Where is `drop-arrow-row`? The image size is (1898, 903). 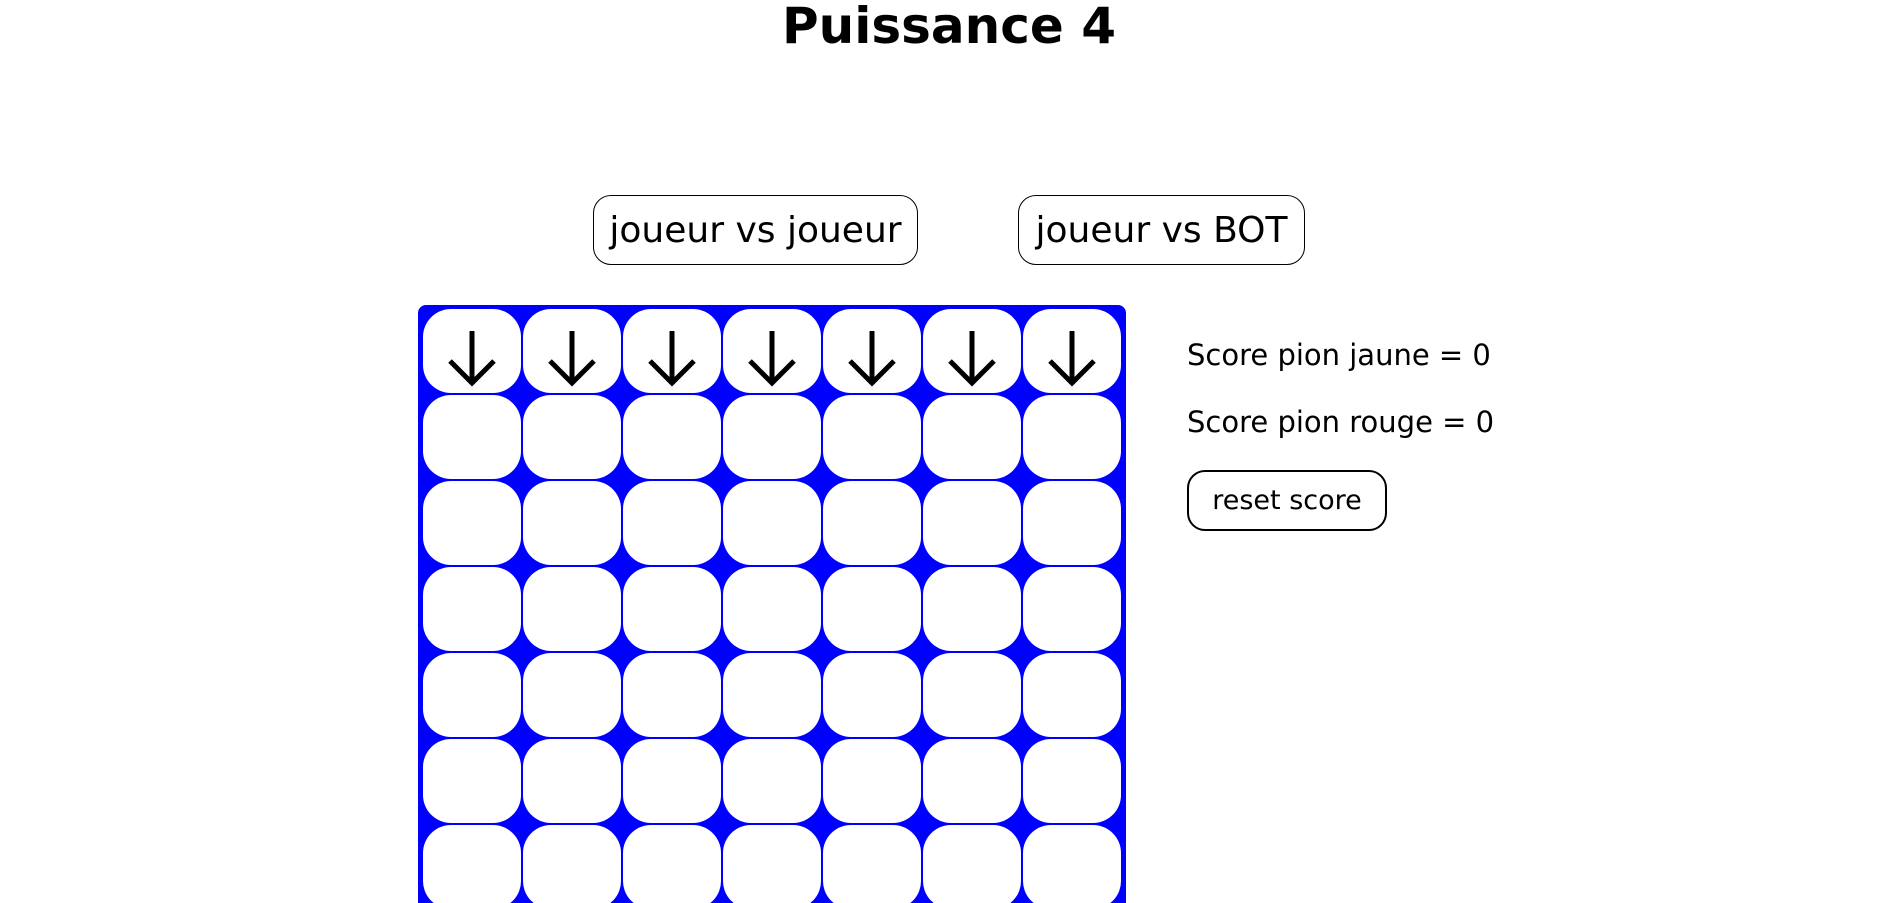 drop-arrow-row is located at coordinates (772, 352).